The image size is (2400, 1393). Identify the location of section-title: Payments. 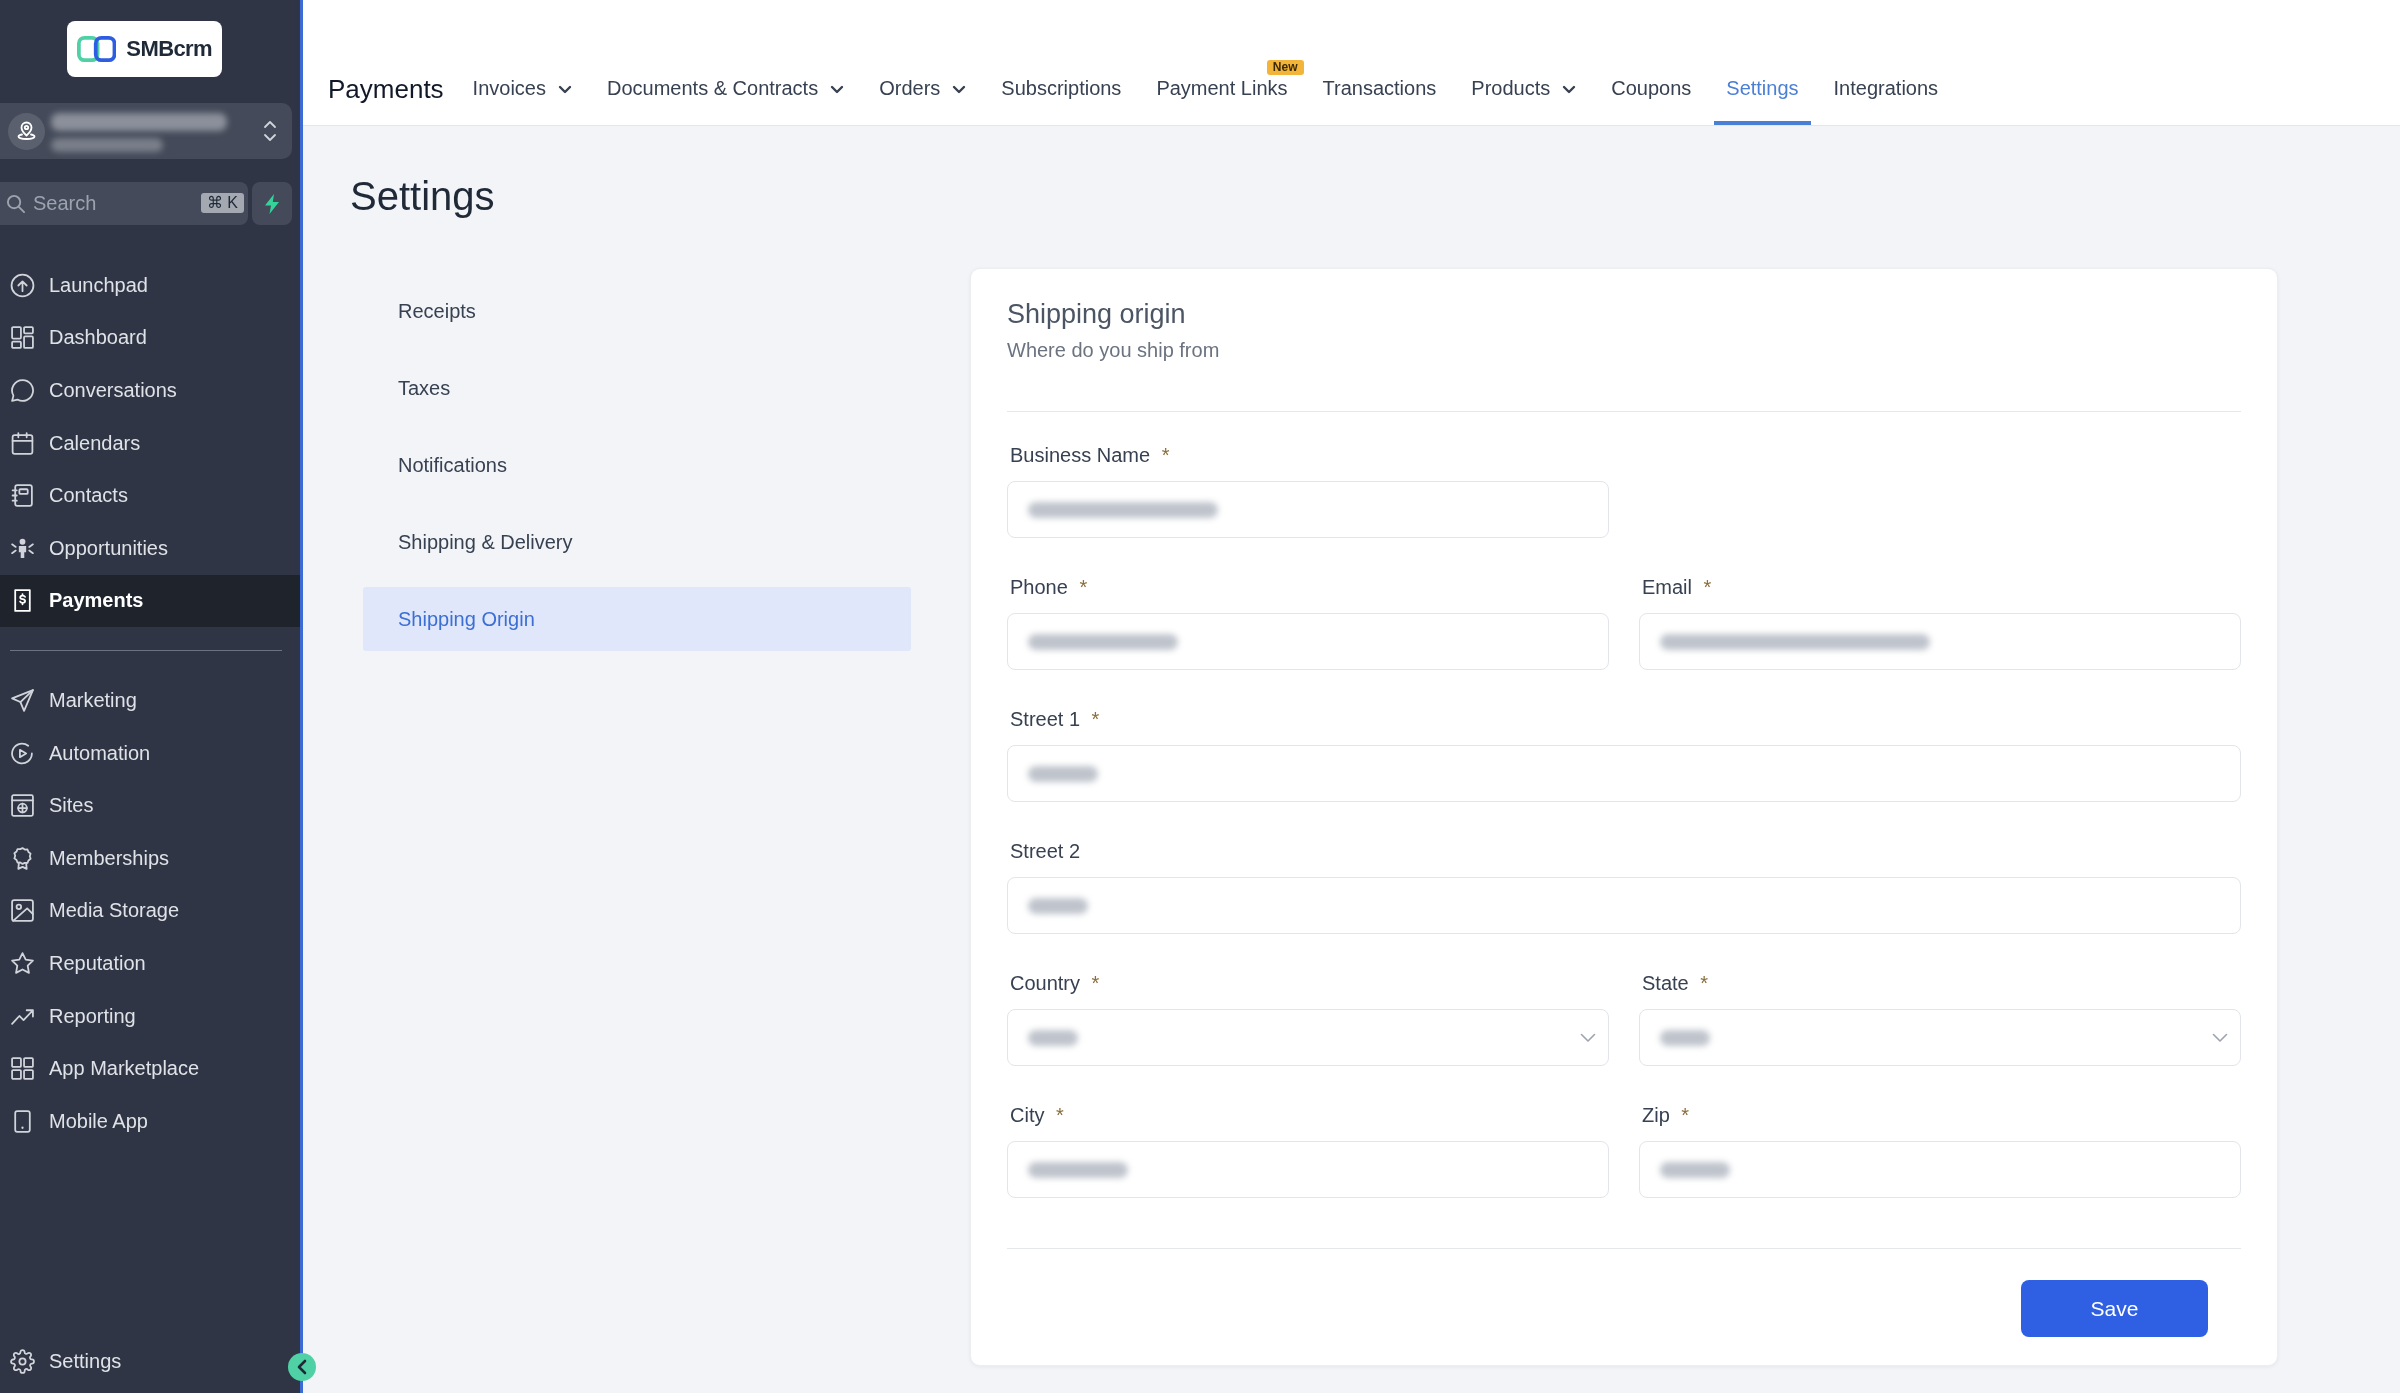
(386, 89).